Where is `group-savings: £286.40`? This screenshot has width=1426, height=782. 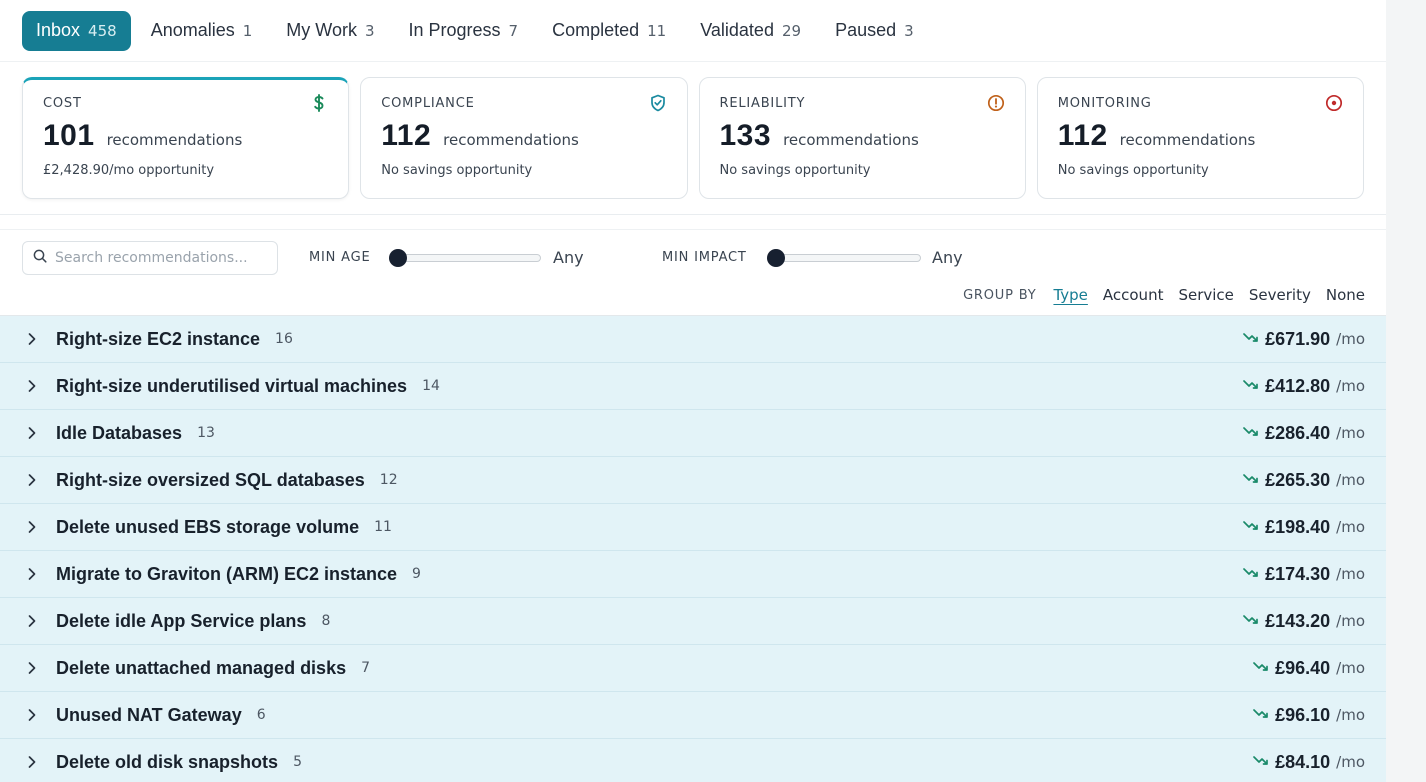 group-savings: £286.40 is located at coordinates (1298, 432).